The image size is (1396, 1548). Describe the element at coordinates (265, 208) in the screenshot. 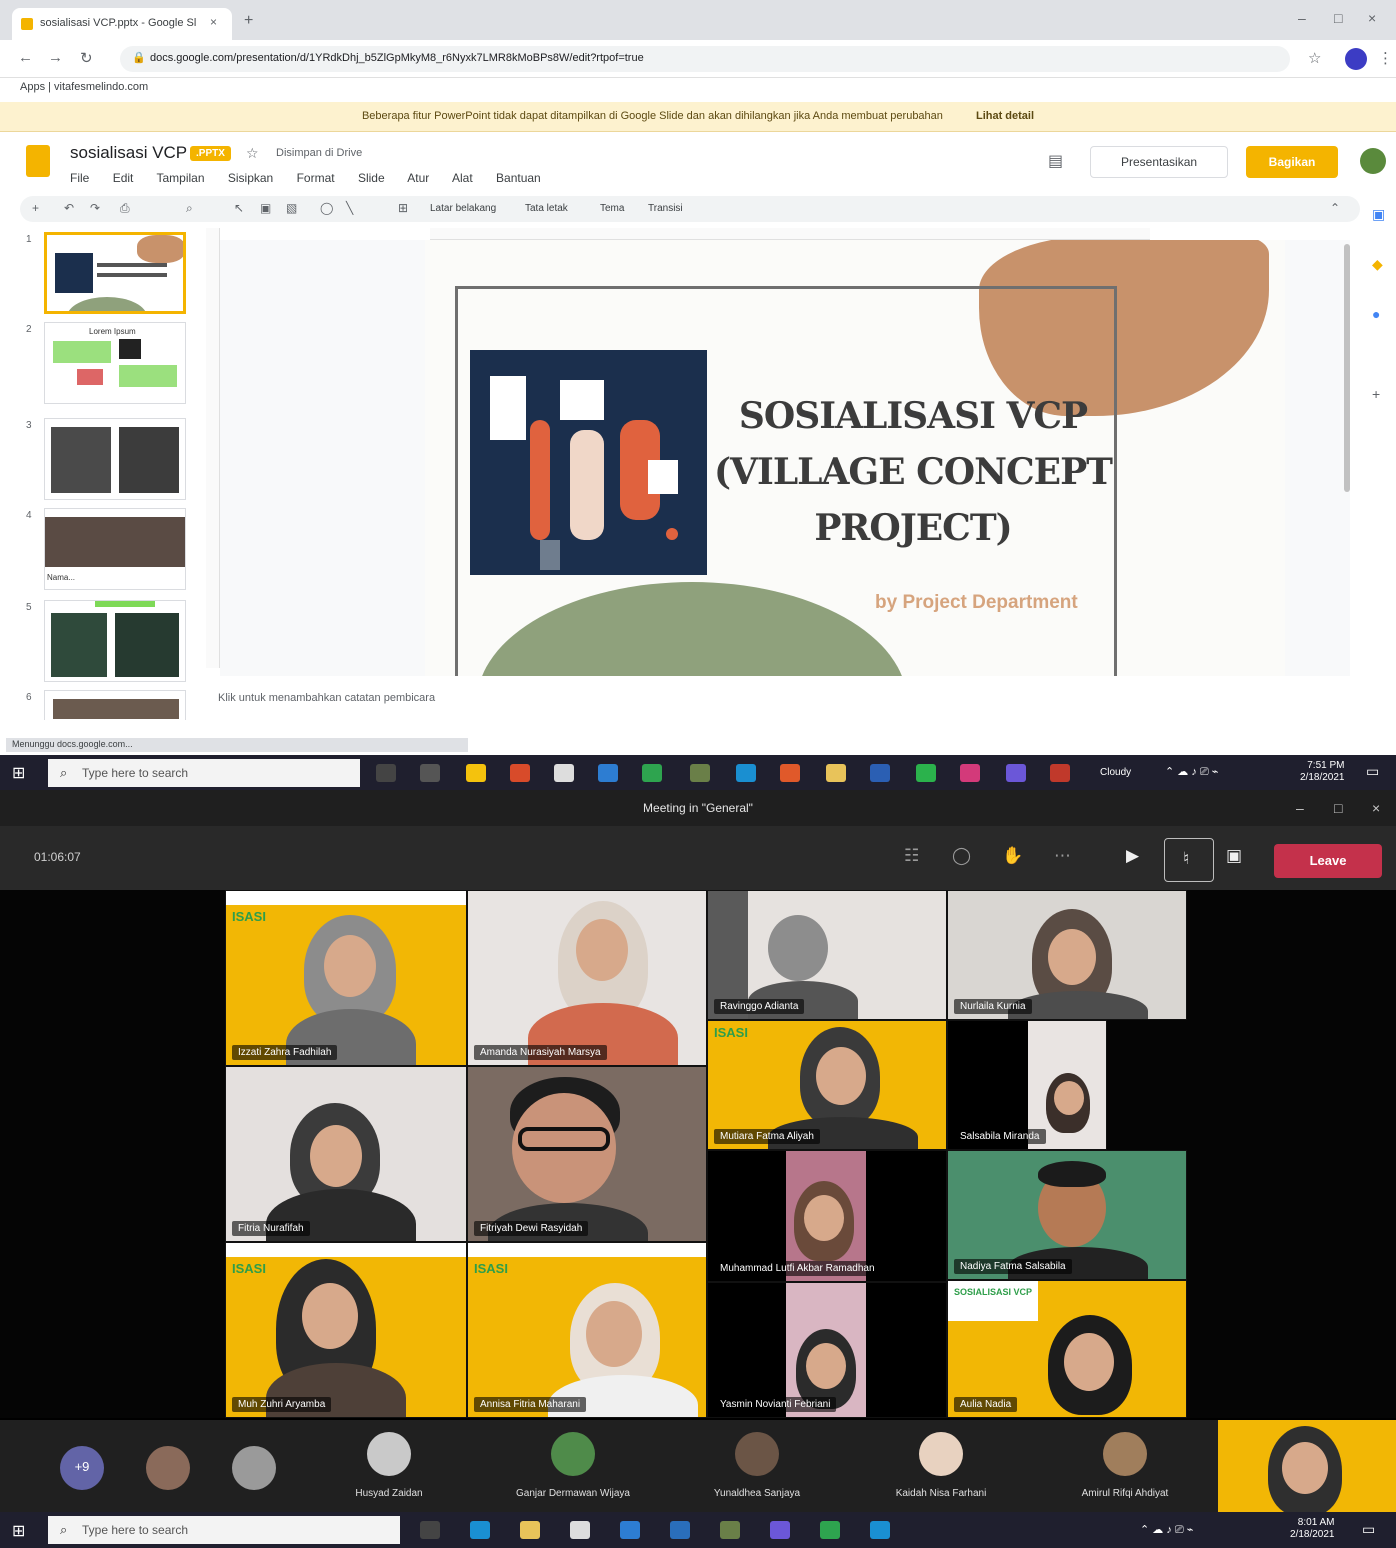

I see `textbox-icon: ▣` at that location.